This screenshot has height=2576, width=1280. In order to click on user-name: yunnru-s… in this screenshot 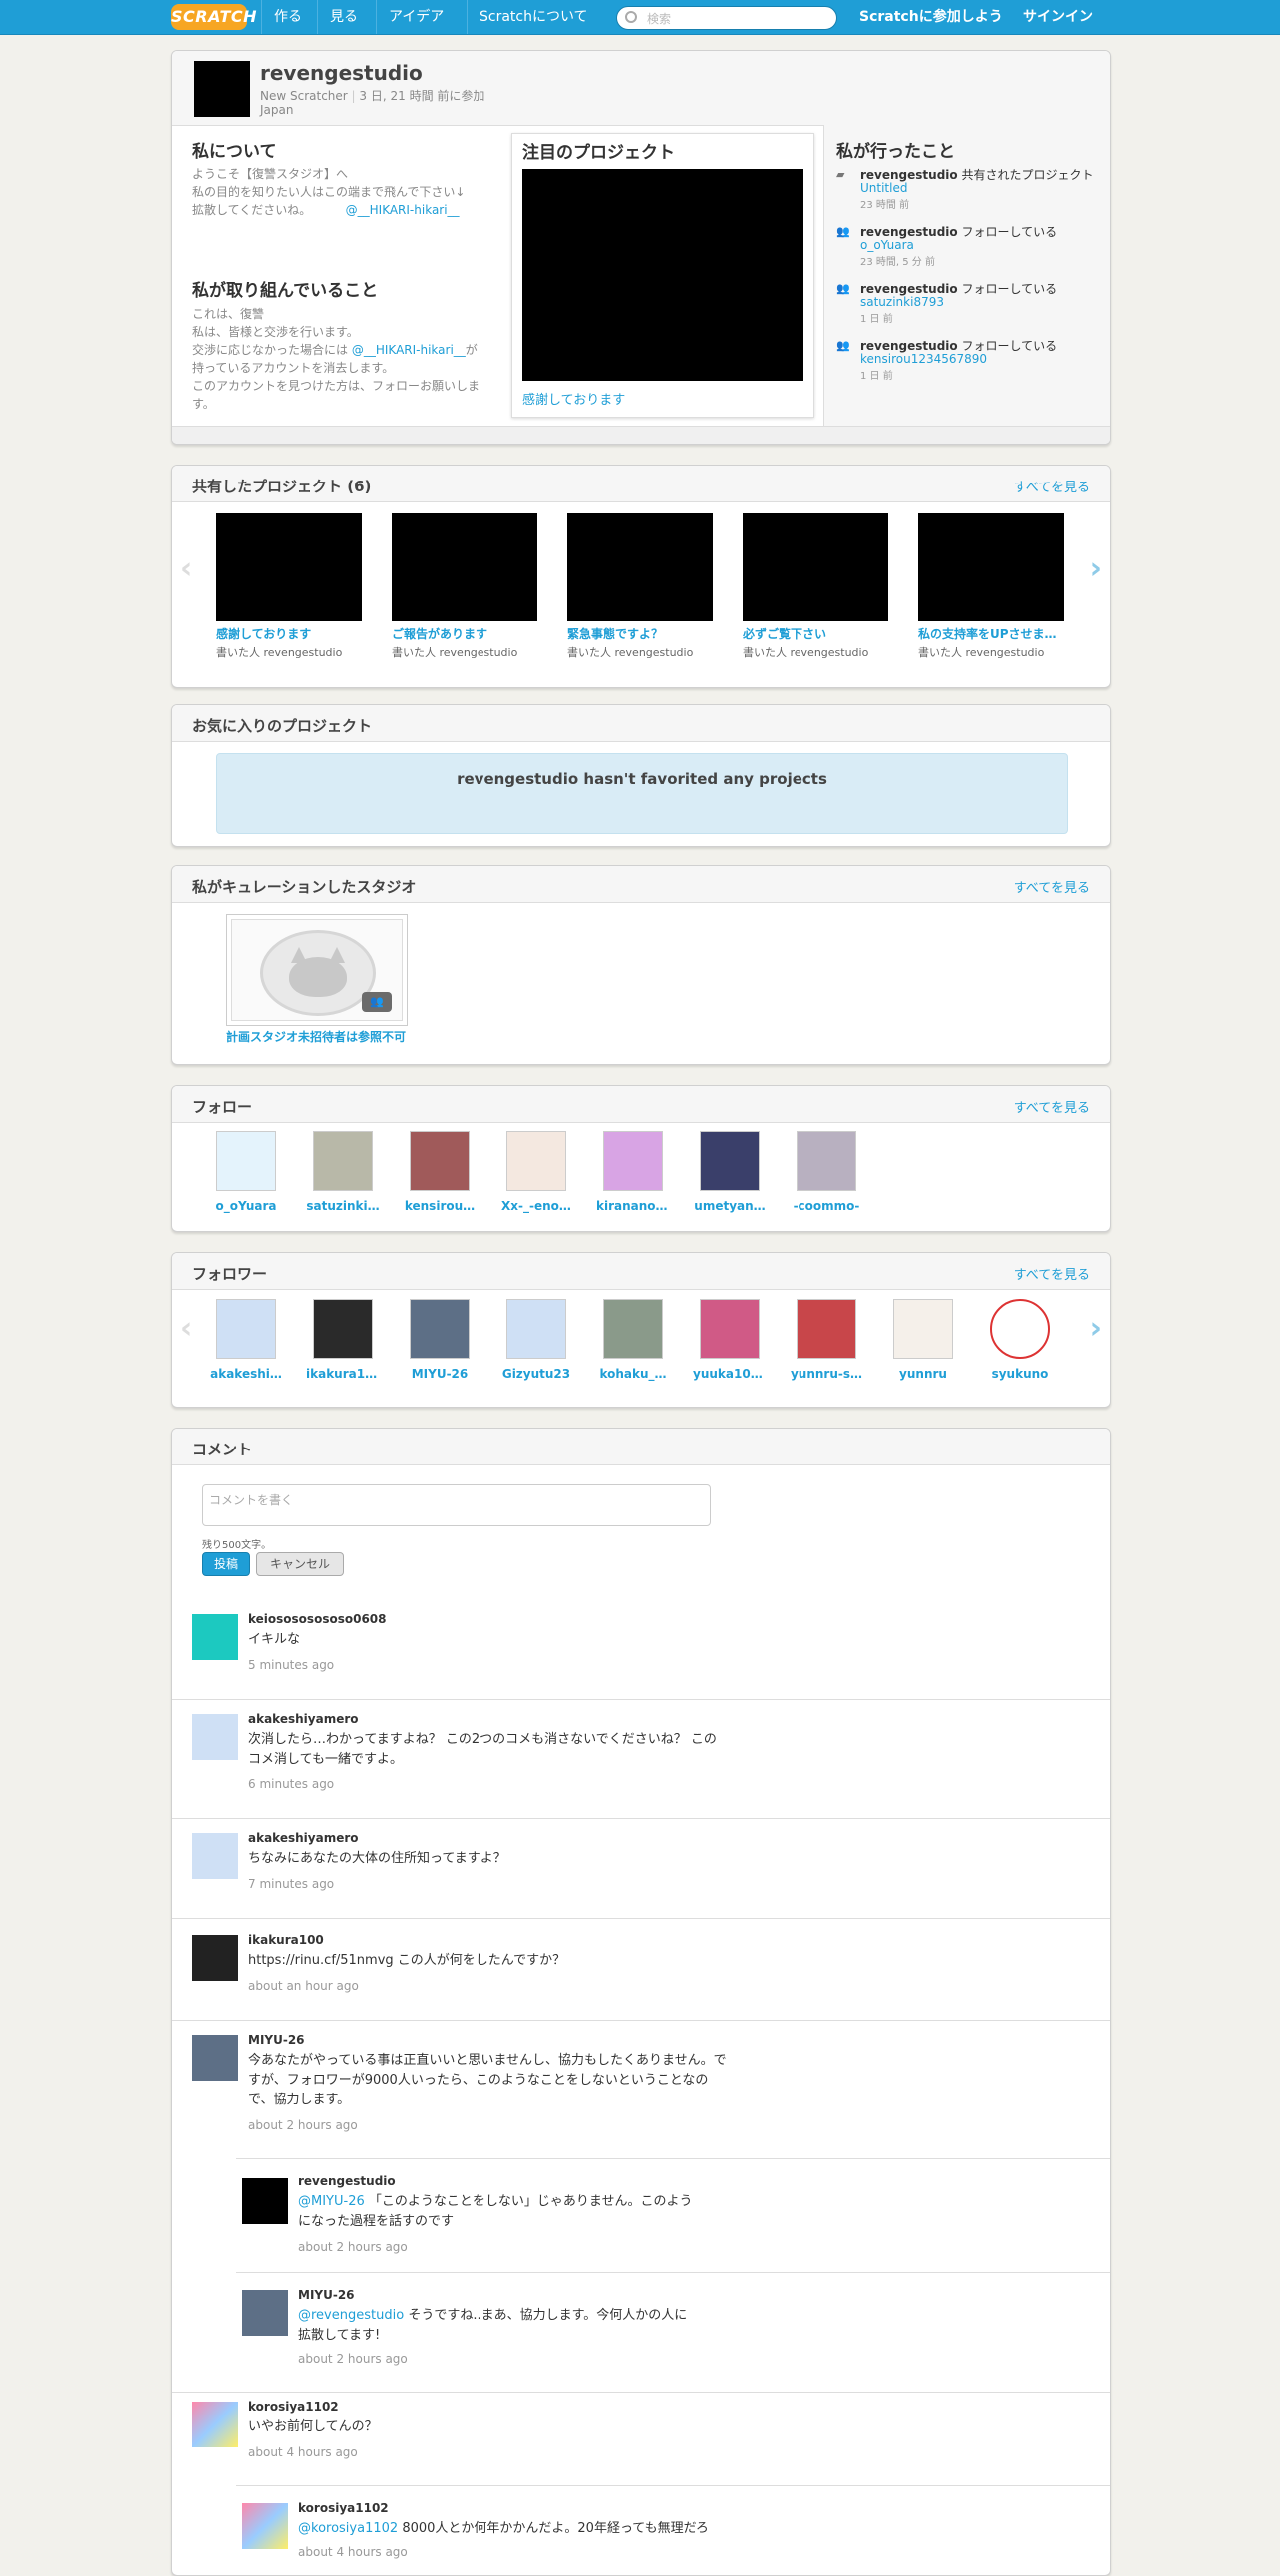, I will do `click(826, 1374)`.